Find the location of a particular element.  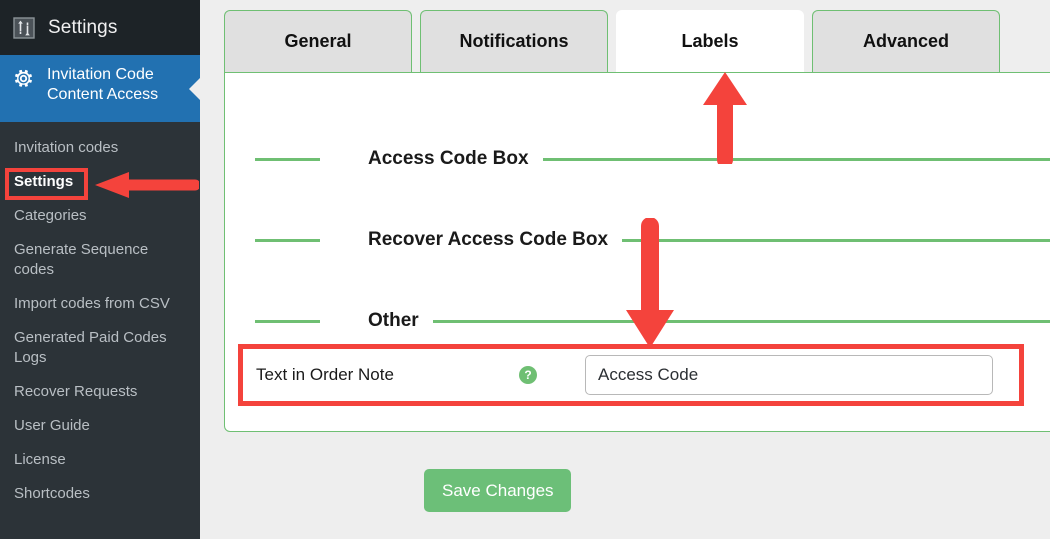

tab-label: General is located at coordinates (318, 41).